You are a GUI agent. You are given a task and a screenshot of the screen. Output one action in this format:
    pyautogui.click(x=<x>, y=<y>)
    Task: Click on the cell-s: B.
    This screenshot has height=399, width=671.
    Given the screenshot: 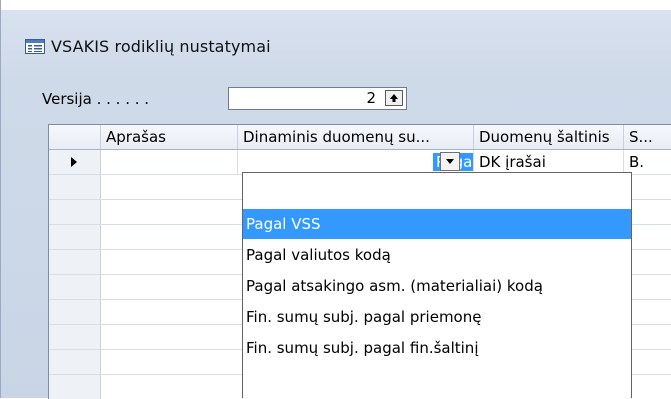 What is the action you would take?
    pyautogui.click(x=647, y=162)
    